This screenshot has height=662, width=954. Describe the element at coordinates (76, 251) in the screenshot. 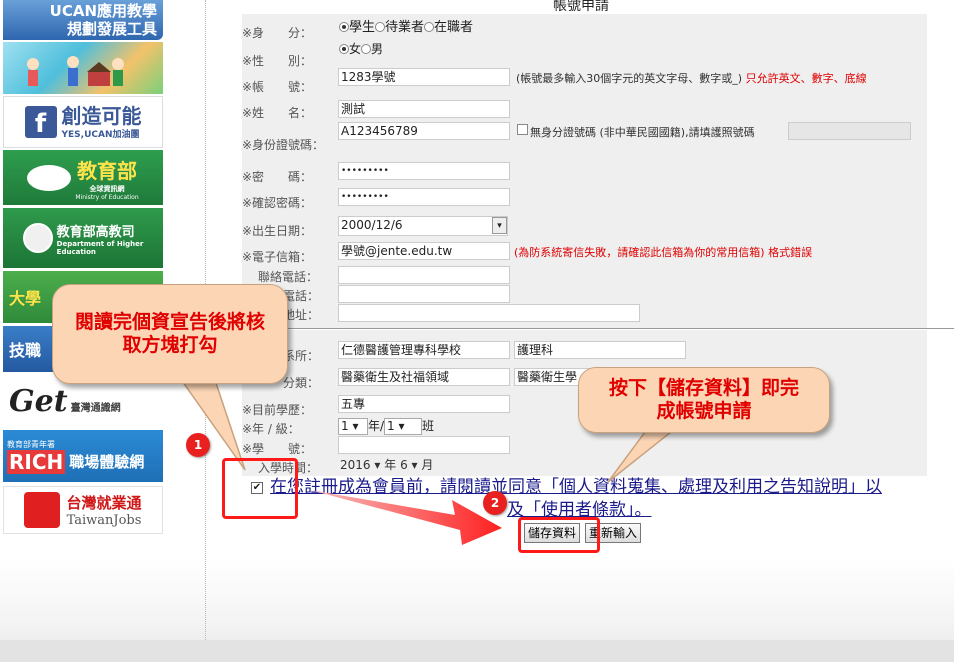

I see `higher-education-english-2: Education` at that location.